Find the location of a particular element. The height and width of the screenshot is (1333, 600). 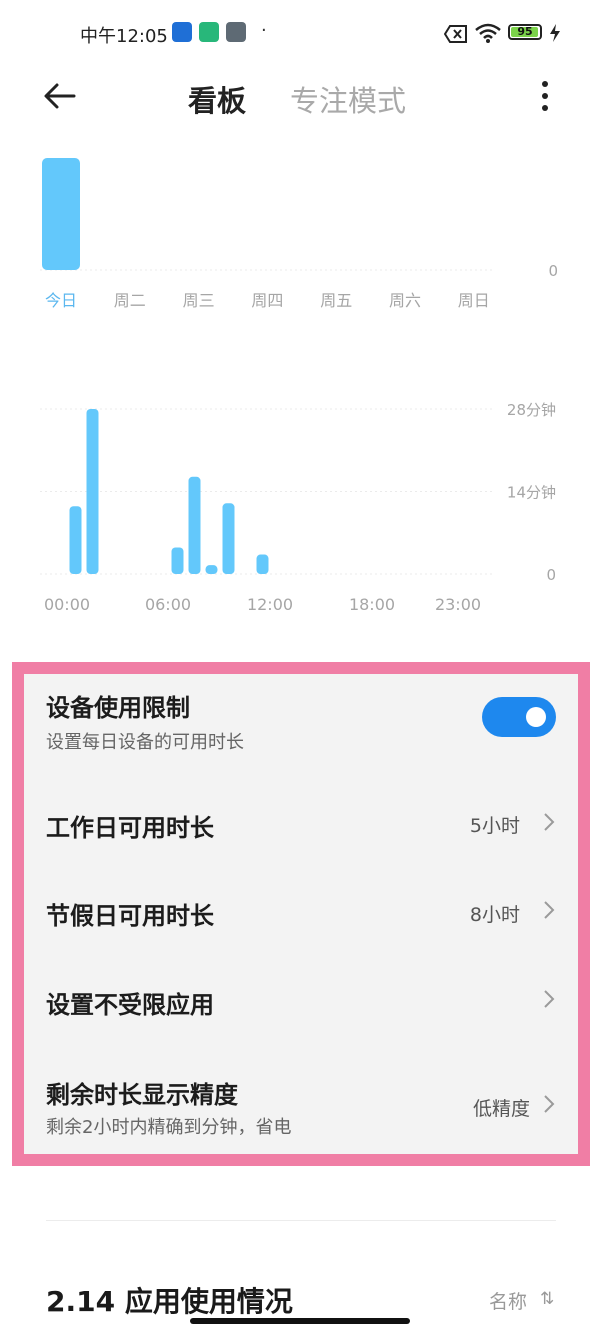

x-tick-label: 周三 is located at coordinates (199, 300).